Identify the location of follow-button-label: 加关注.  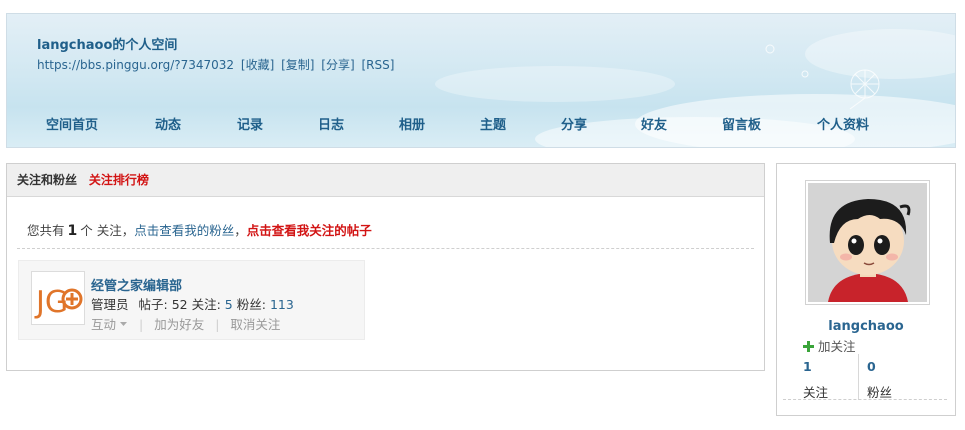
(837, 346).